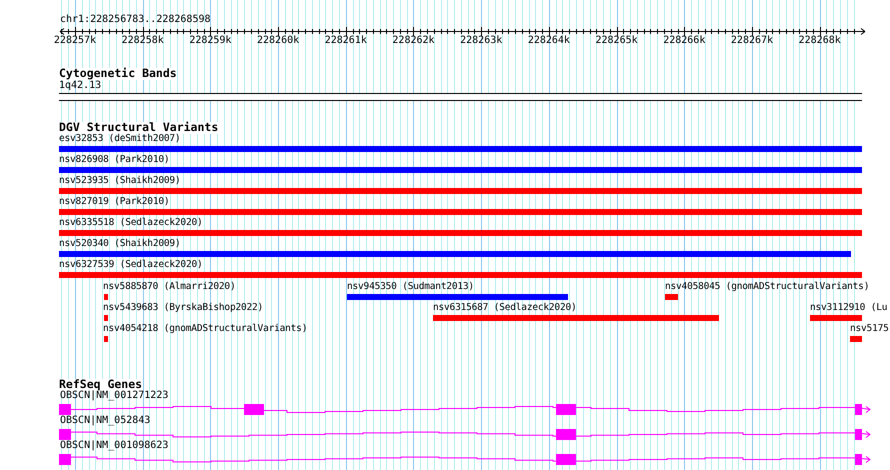  Describe the element at coordinates (114, 201) in the screenshot. I see `variant-label: nsv827019 (Park2010)` at that location.